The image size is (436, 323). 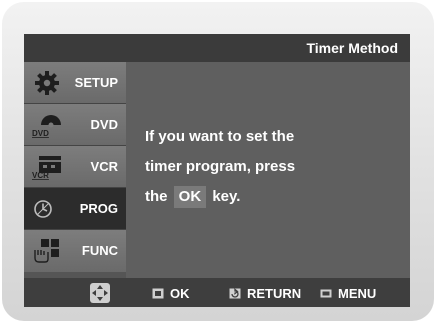 I want to click on ok-hint-label: OK, so click(x=180, y=293).